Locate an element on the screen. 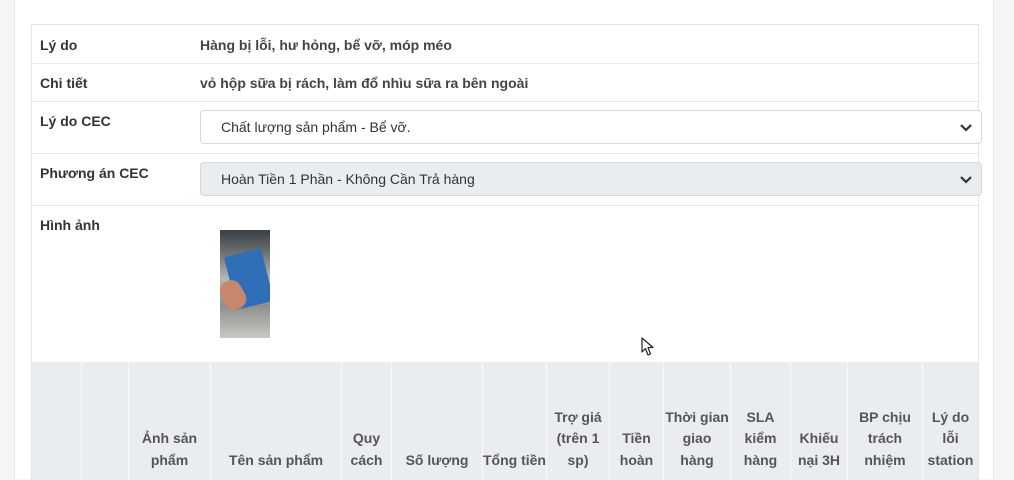 Image resolution: width=1014 pixels, height=480 pixels. table-header-cell: BP chịu trách nhiệm is located at coordinates (884, 421).